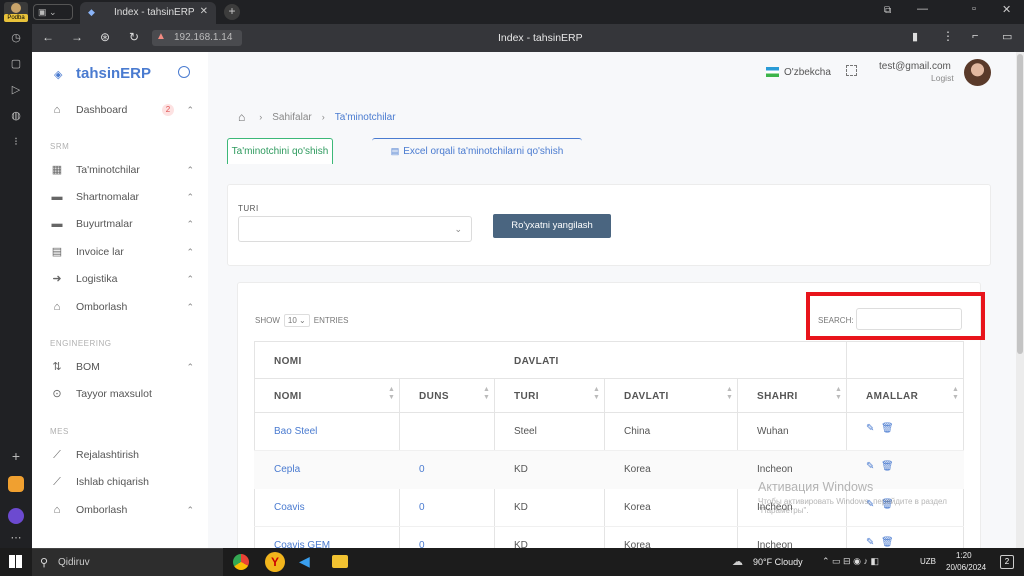  I want to click on vscode-icon: ◀, so click(304, 561).